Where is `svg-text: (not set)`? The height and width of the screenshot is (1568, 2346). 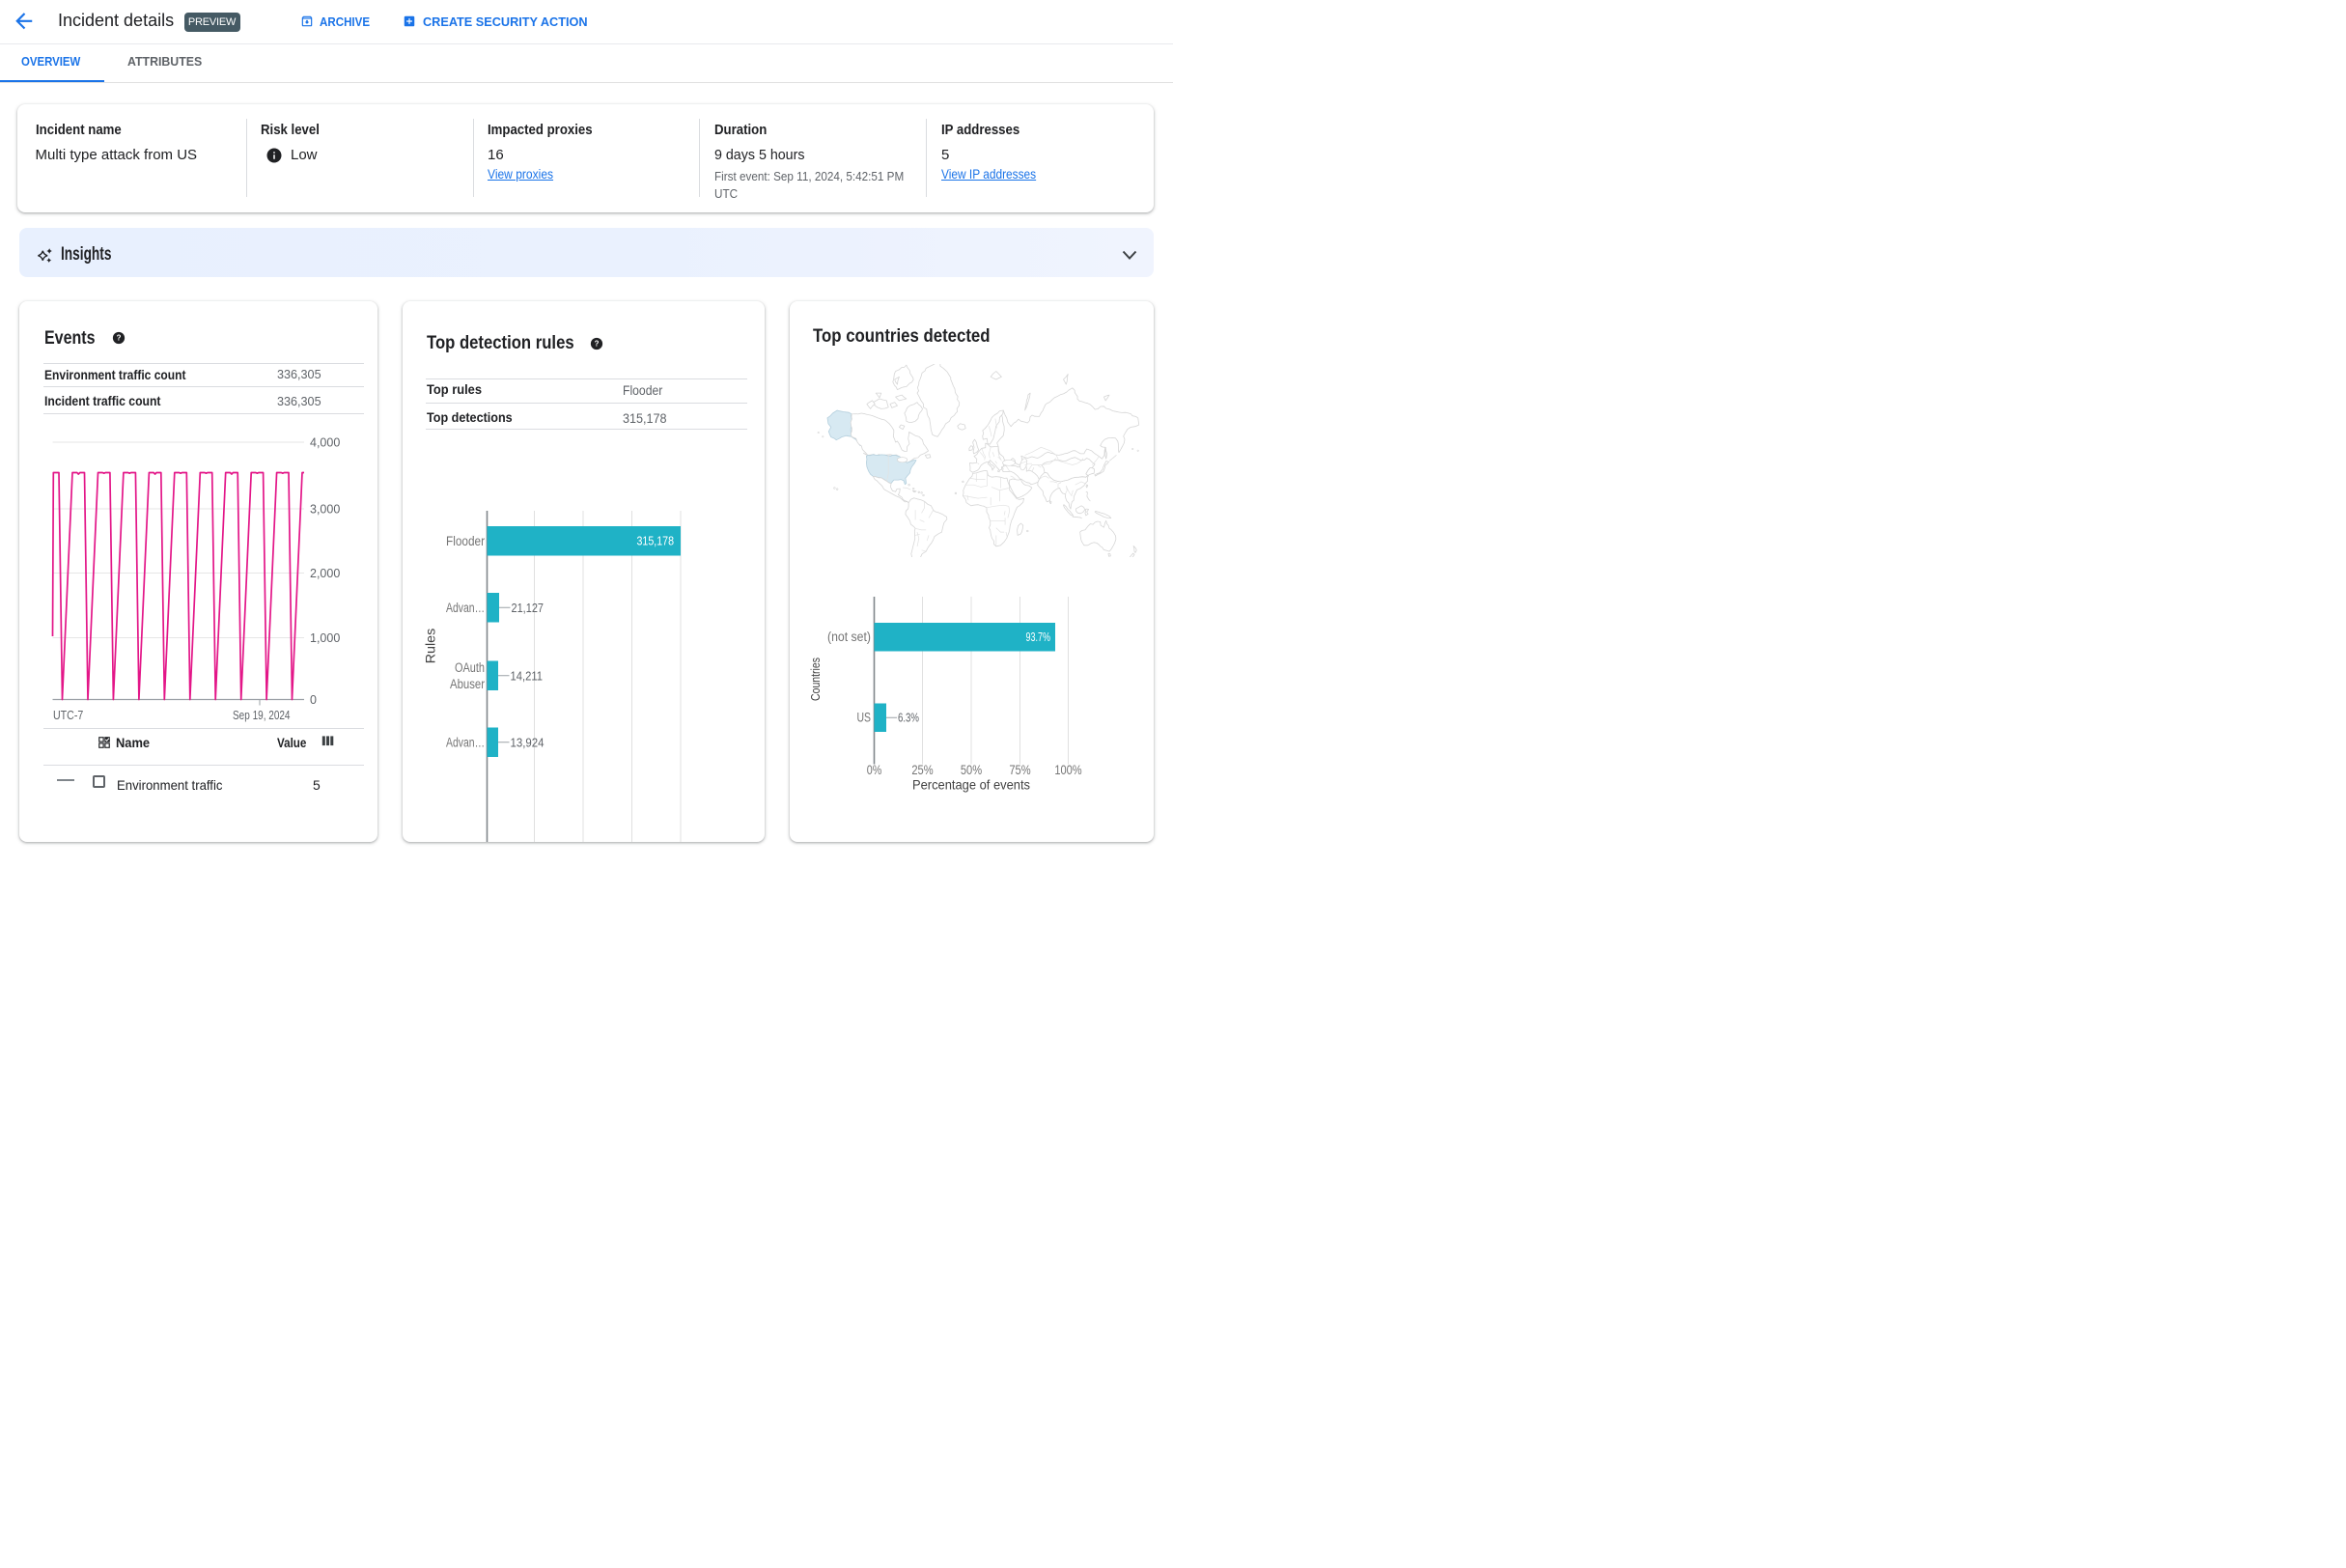
svg-text: (not set) is located at coordinates (849, 637).